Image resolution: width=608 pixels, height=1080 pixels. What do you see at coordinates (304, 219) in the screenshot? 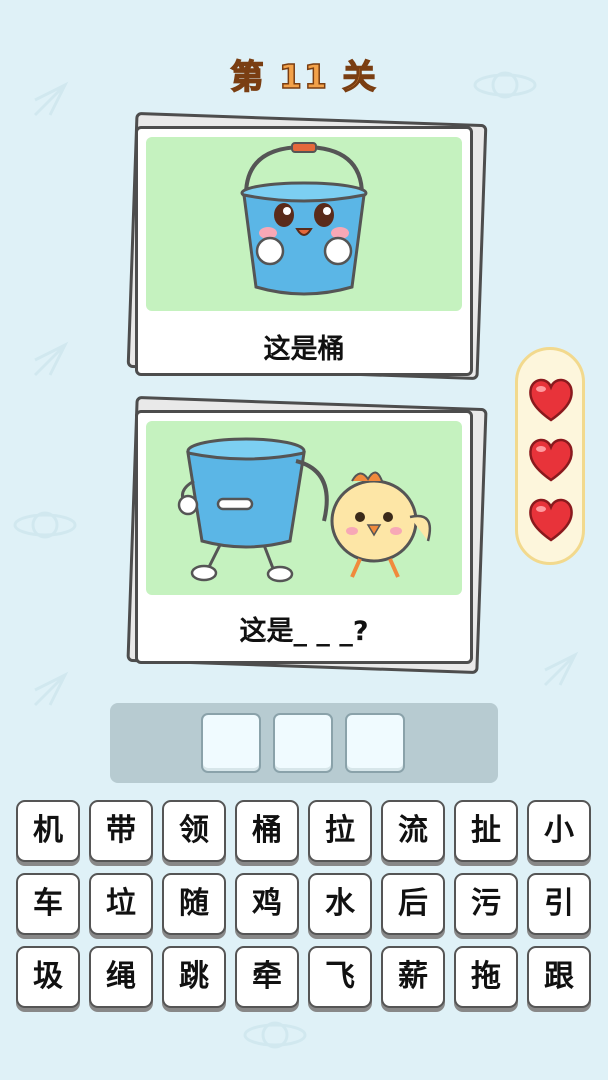
I see `bucket-character-picture` at bounding box center [304, 219].